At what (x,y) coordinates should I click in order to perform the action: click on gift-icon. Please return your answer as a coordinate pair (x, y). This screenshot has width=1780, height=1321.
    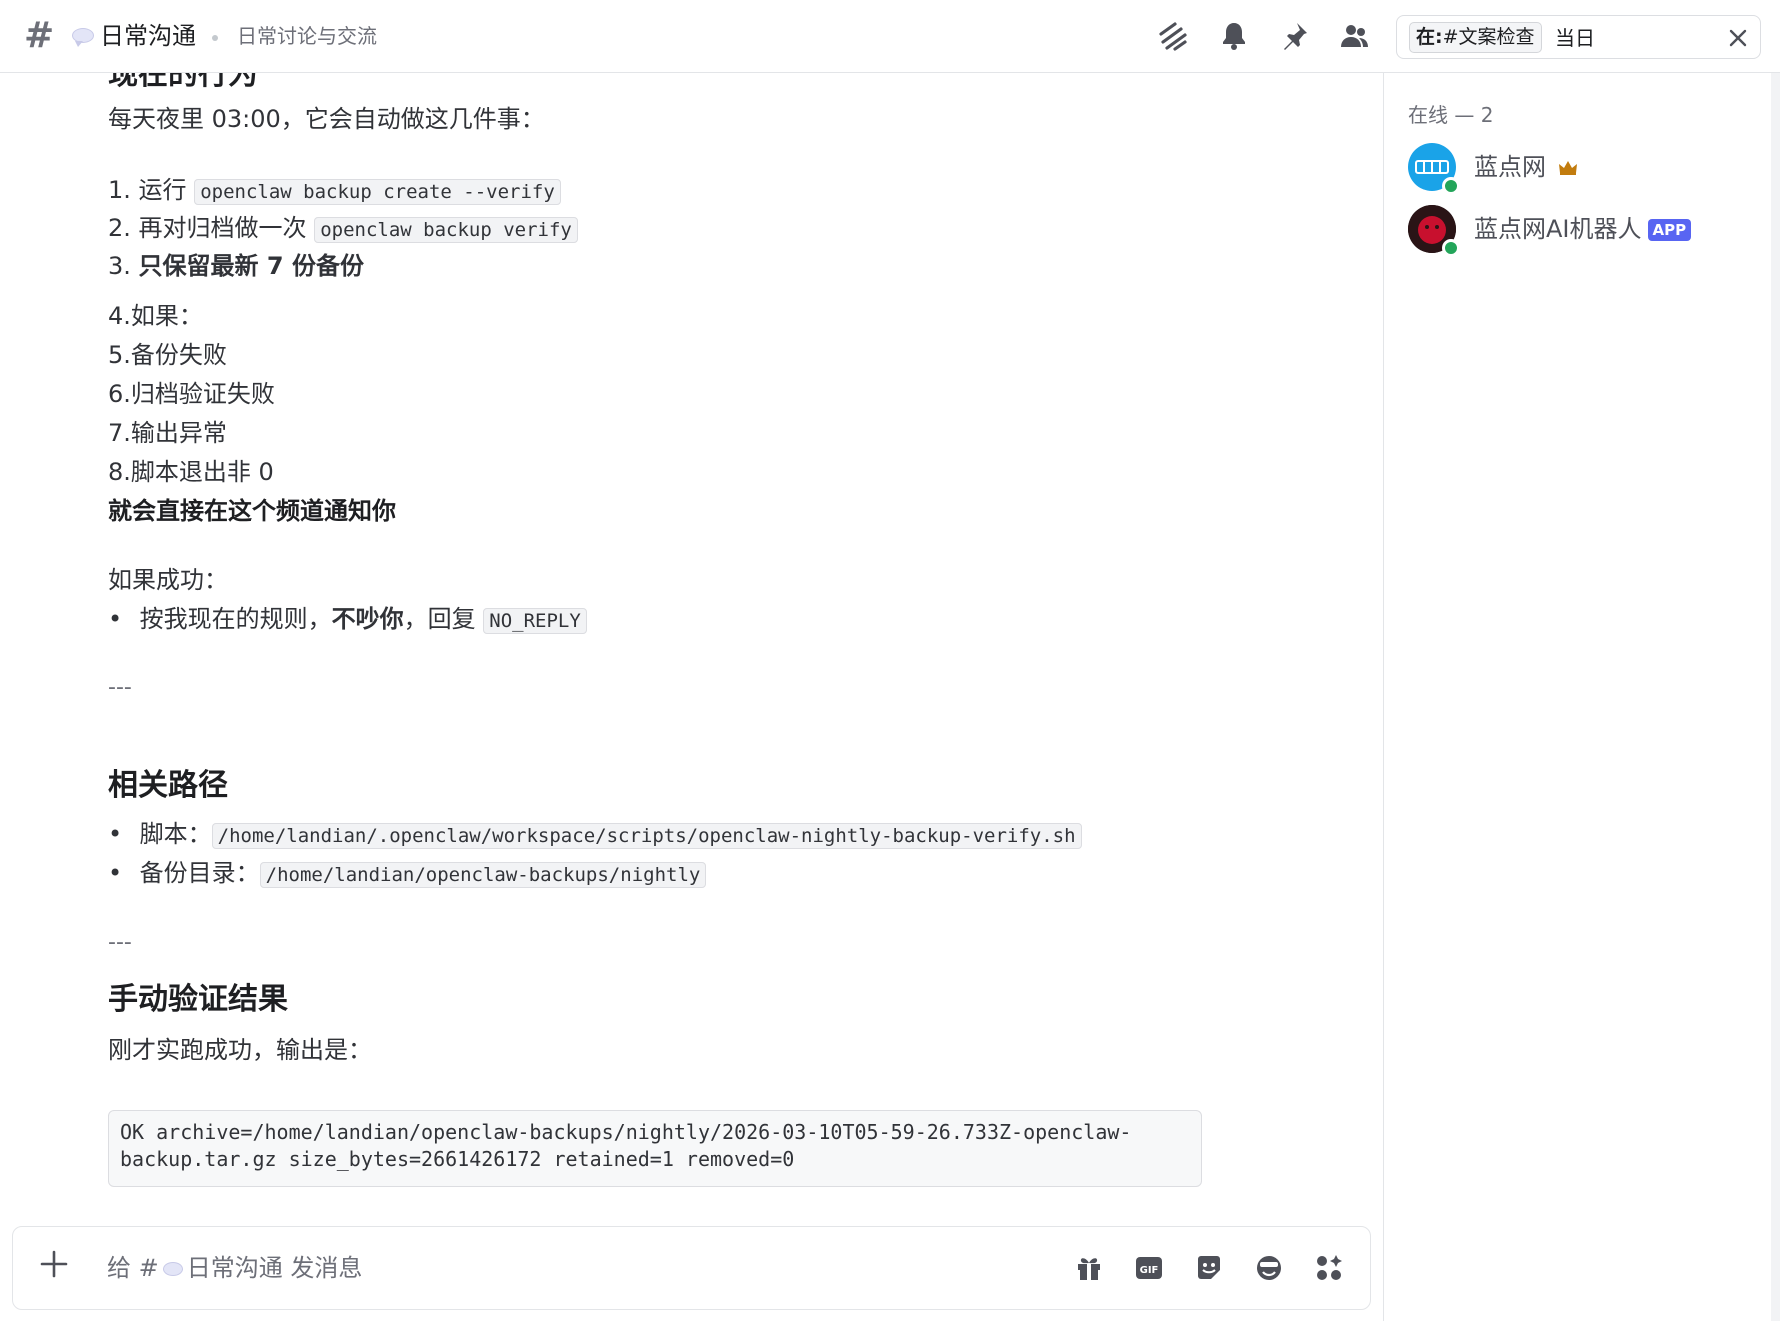
    Looking at the image, I should click on (1089, 1268).